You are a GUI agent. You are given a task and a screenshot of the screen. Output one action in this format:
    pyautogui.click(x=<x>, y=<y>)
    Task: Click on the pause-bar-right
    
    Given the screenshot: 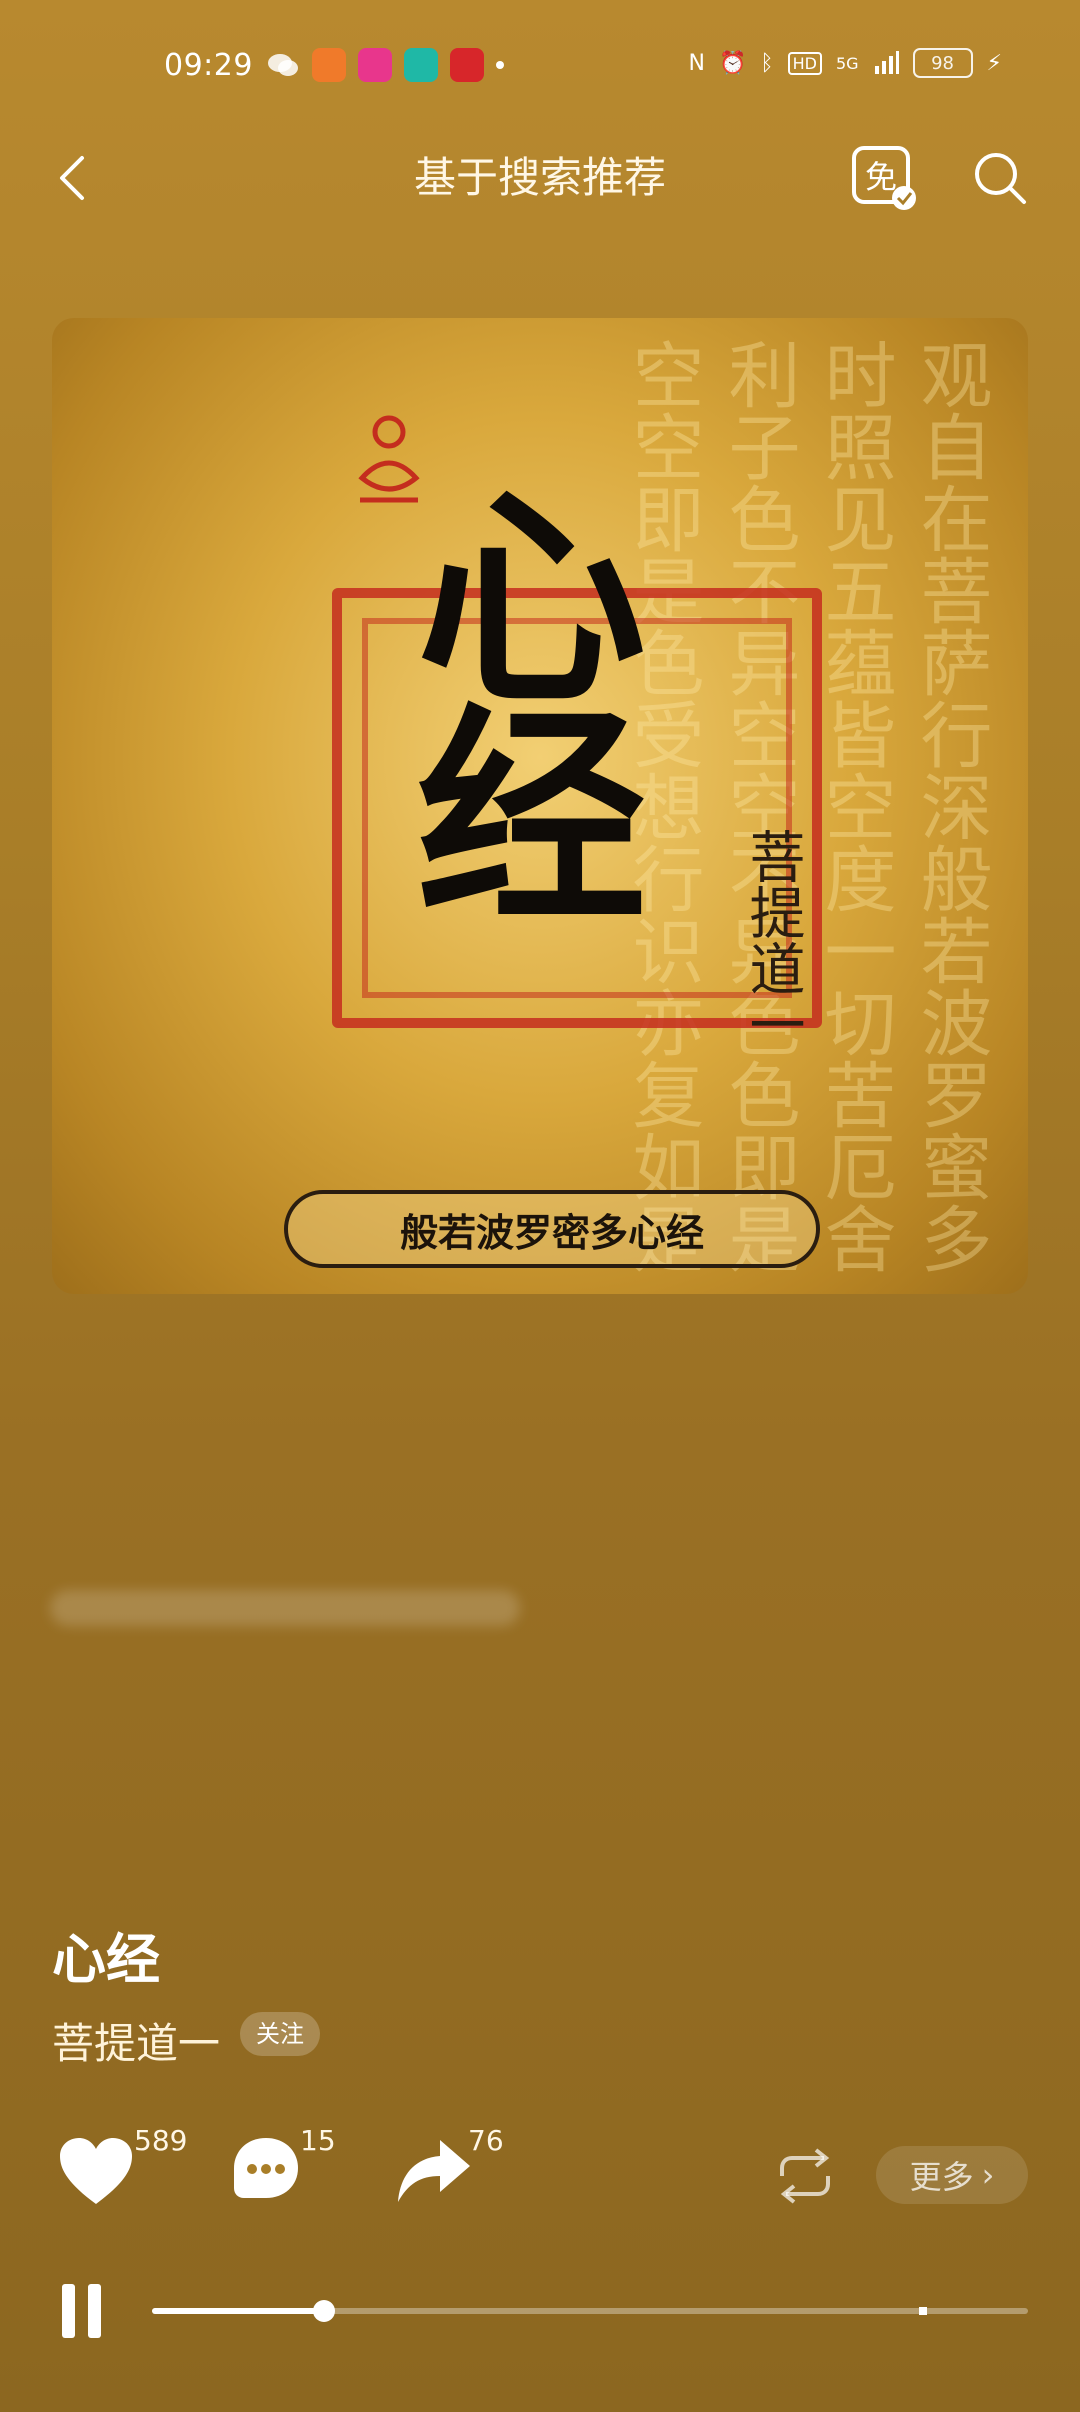 What is the action you would take?
    pyautogui.click(x=94, y=2311)
    